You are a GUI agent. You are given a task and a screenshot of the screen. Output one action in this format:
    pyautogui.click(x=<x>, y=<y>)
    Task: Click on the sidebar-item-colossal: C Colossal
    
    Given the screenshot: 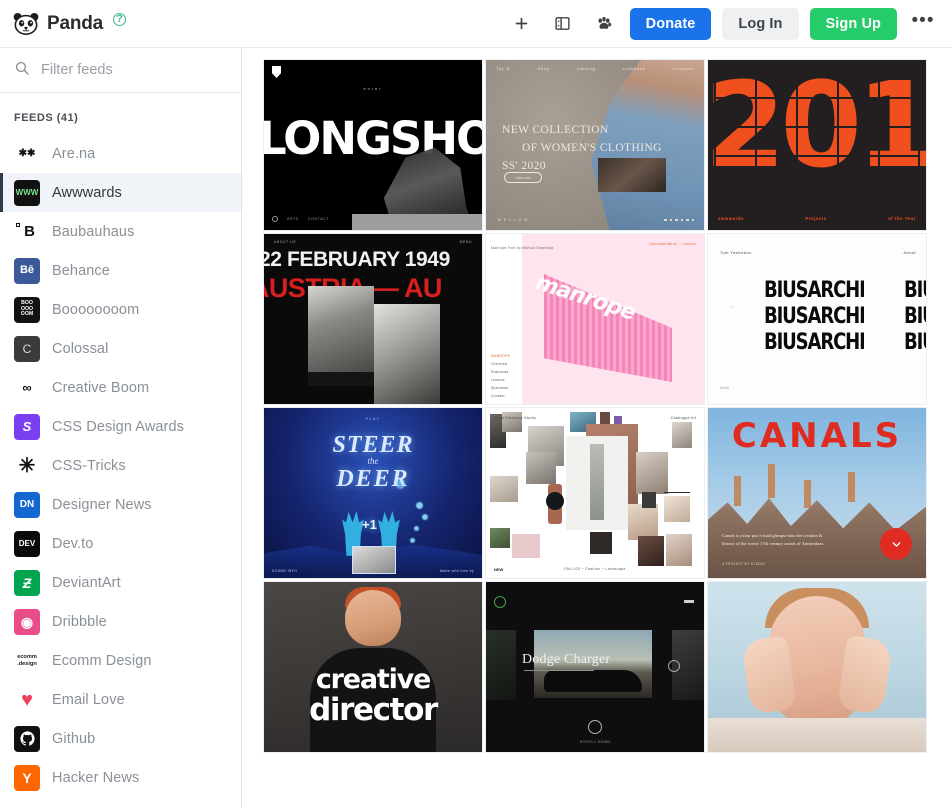 What is the action you would take?
    pyautogui.click(x=120, y=348)
    